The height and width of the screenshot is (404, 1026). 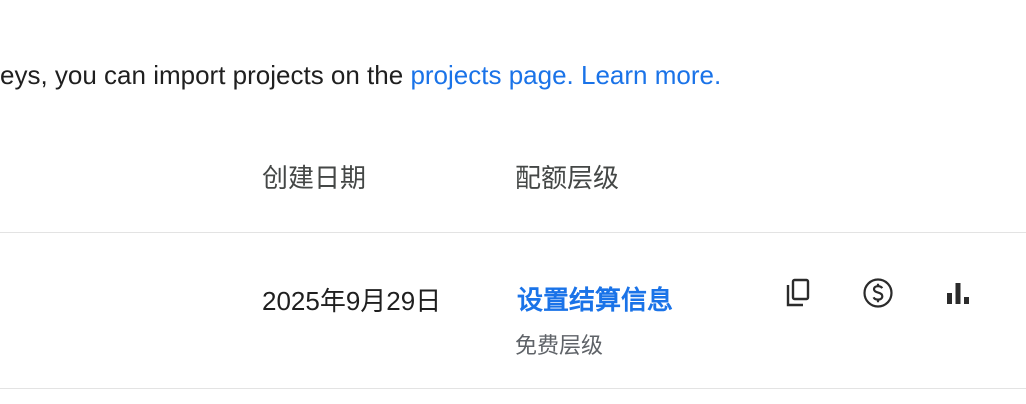 What do you see at coordinates (595, 300) in the screenshot?
I see `set-up-billing-link: 设置结算信息` at bounding box center [595, 300].